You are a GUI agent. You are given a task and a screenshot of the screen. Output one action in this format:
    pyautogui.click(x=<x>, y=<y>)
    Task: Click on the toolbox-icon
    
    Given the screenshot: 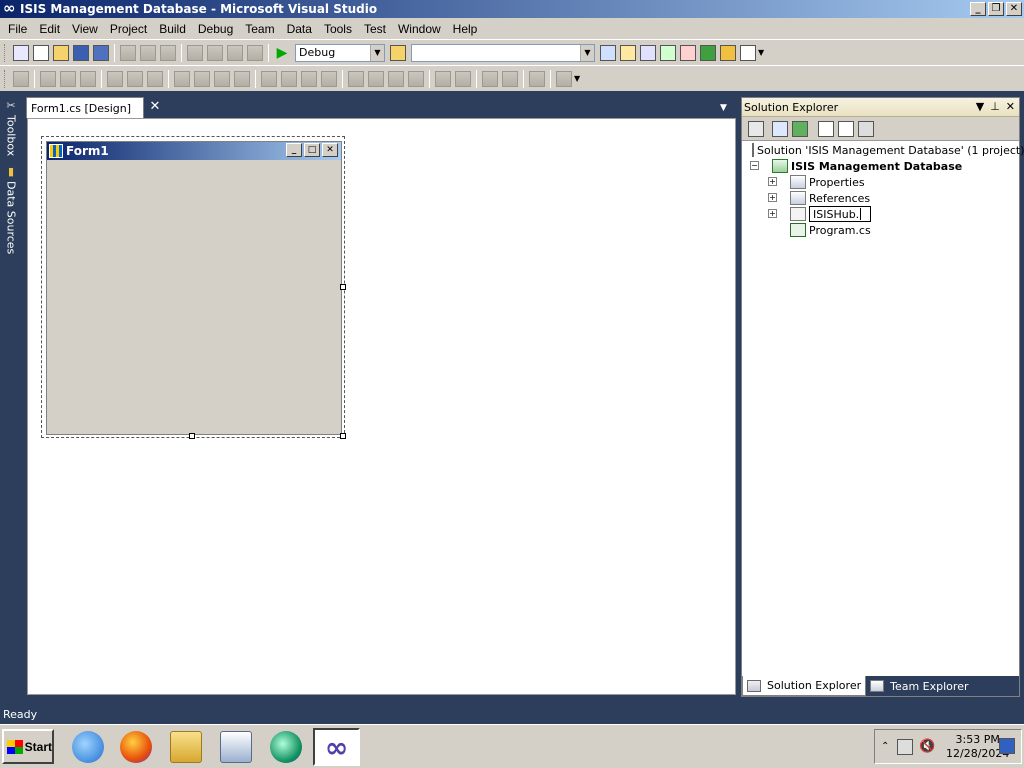 What is the action you would take?
    pyautogui.click(x=668, y=52)
    